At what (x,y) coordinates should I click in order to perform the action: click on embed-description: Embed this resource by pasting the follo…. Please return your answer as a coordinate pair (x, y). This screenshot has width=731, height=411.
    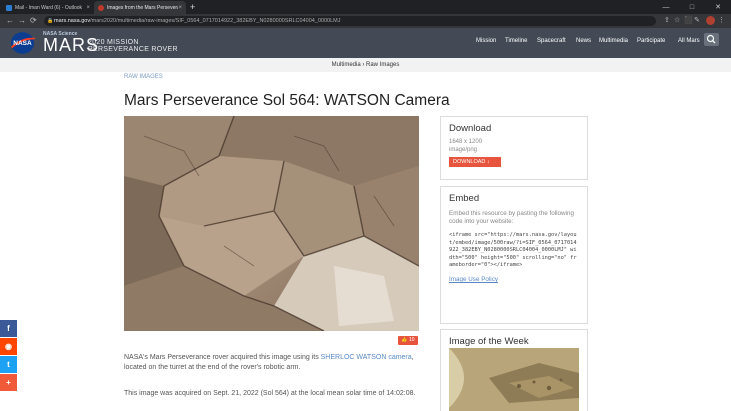
    Looking at the image, I should click on (511, 217).